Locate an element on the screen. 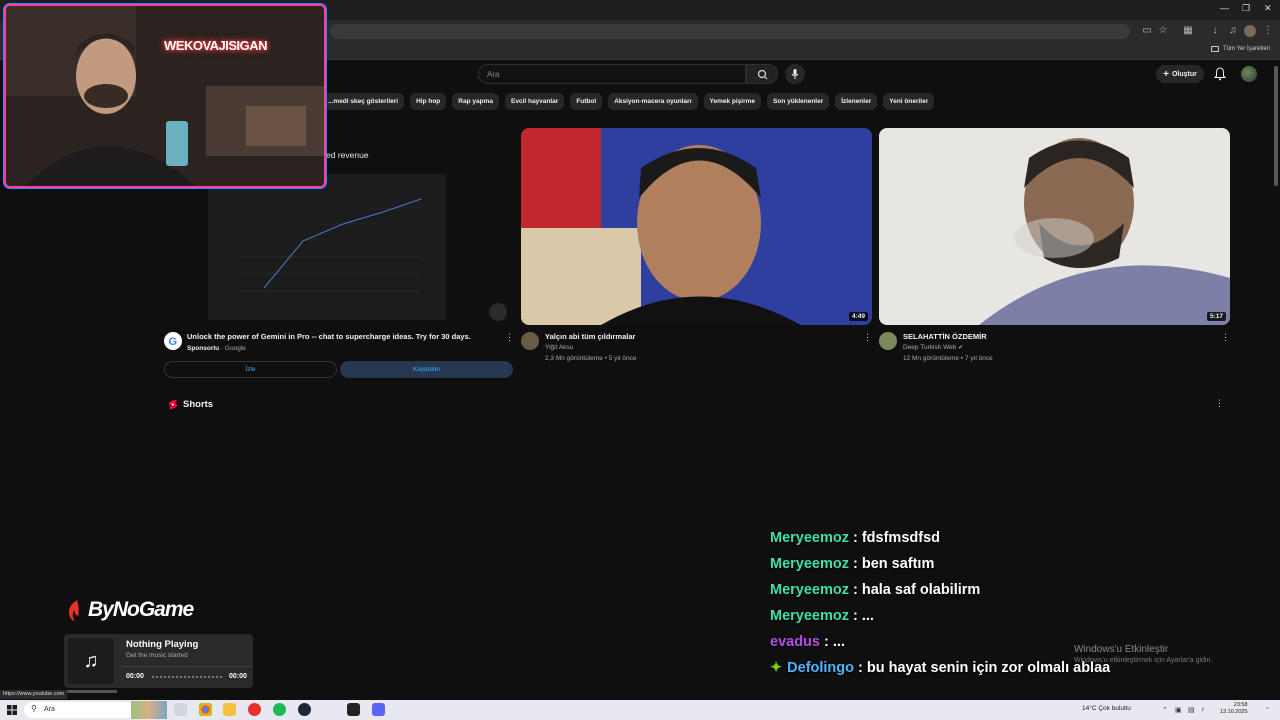 This screenshot has width=1280, height=720. chat-username: evadus is located at coordinates (795, 642).